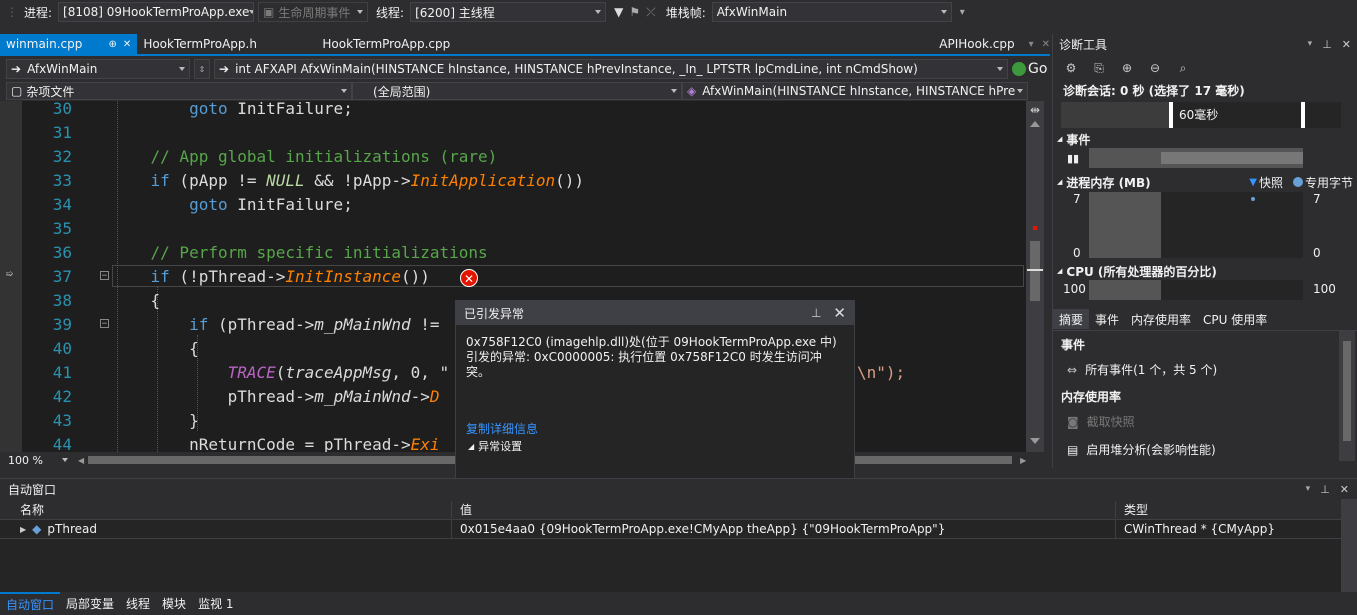 The image size is (1357, 615). What do you see at coordinates (421, 44) in the screenshot?
I see `tab-hooktermproapp-cpp: HookTermProApp.cpp` at bounding box center [421, 44].